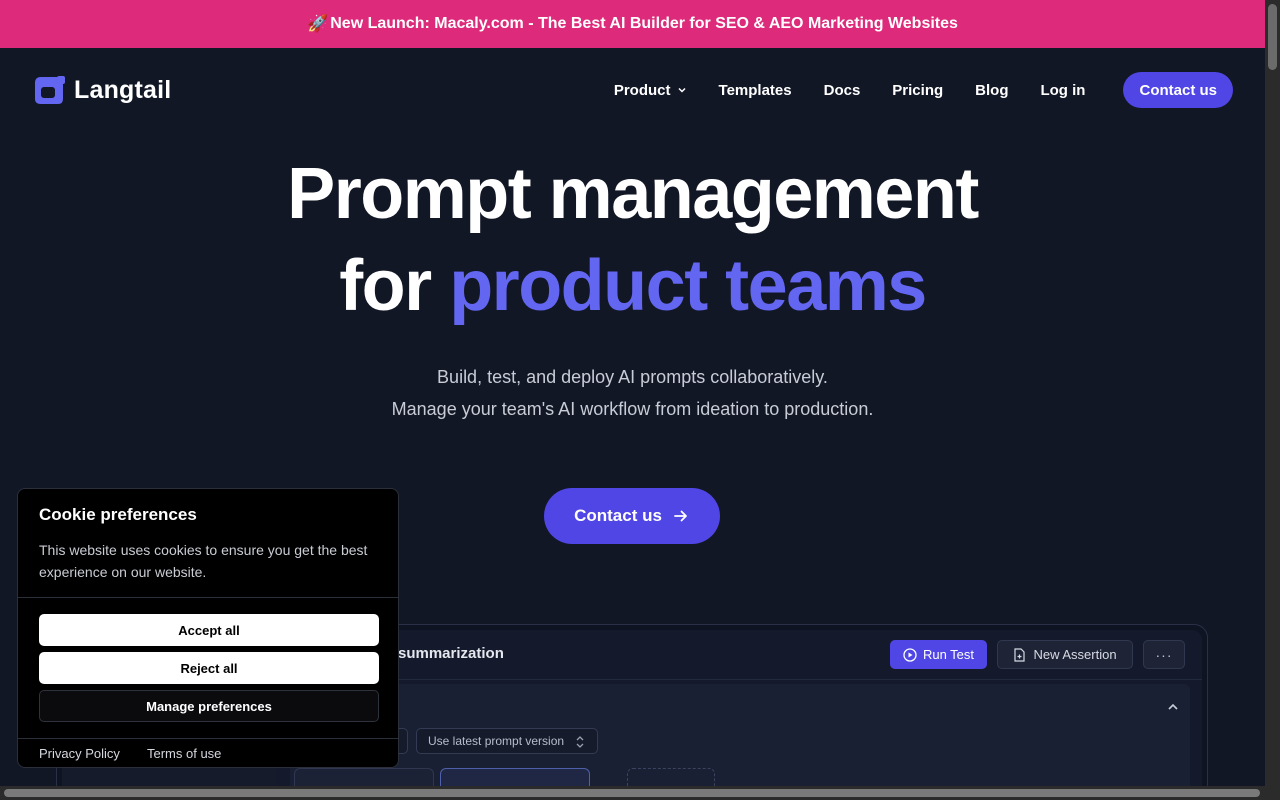  Describe the element at coordinates (1173, 707) in the screenshot. I see `chevron-up-icon` at that location.